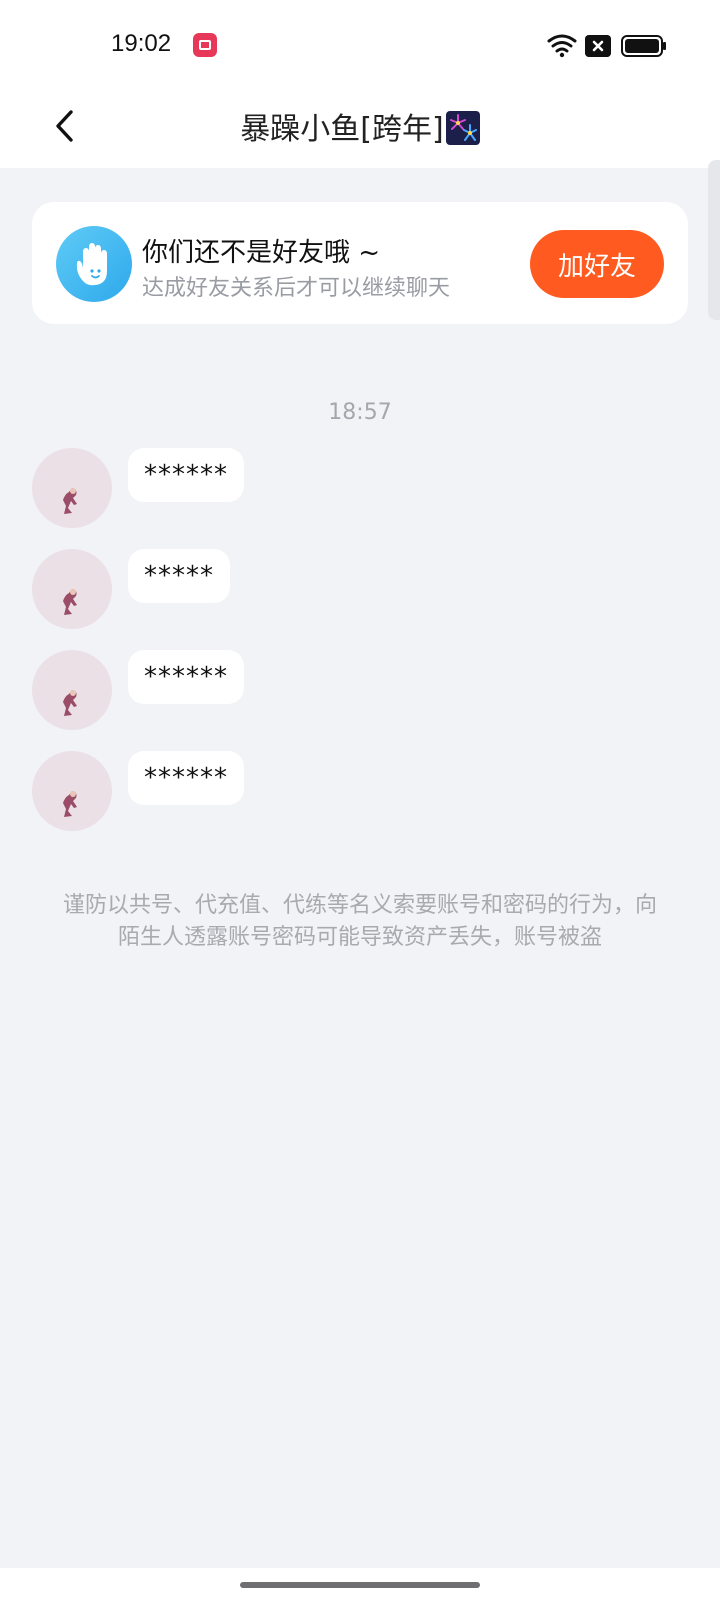 The image size is (720, 1600). What do you see at coordinates (179, 576) in the screenshot?
I see `message-bubble: *****` at bounding box center [179, 576].